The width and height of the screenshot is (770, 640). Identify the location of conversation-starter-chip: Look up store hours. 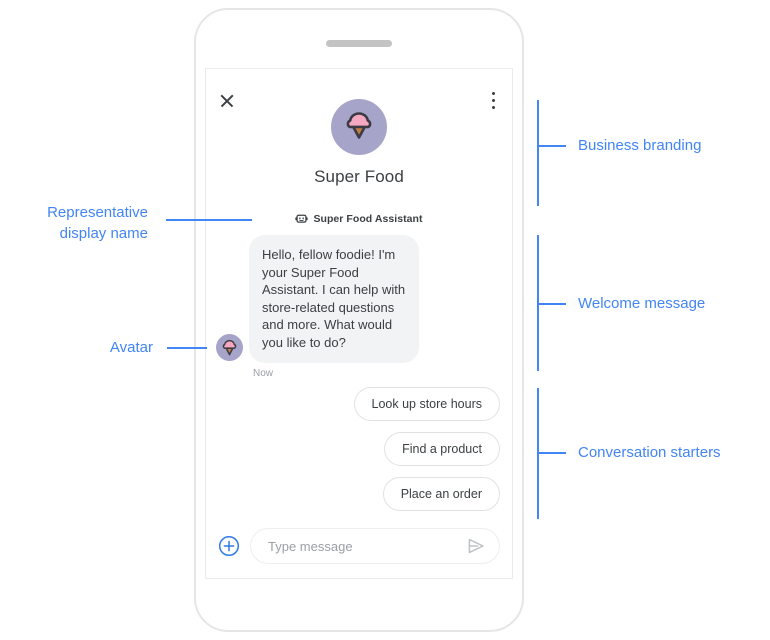
(426, 404).